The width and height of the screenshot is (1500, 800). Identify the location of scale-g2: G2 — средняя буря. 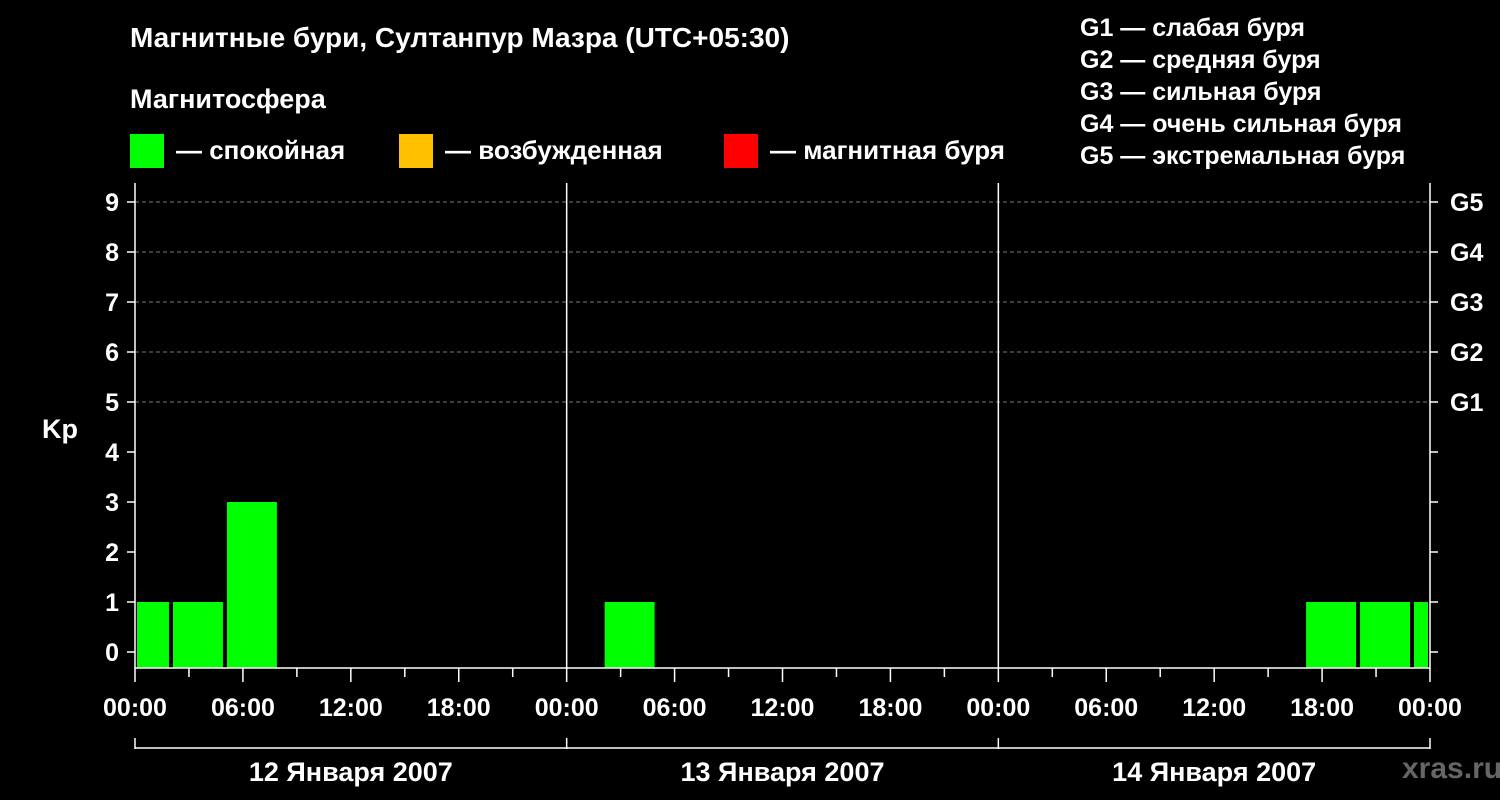
(1200, 60).